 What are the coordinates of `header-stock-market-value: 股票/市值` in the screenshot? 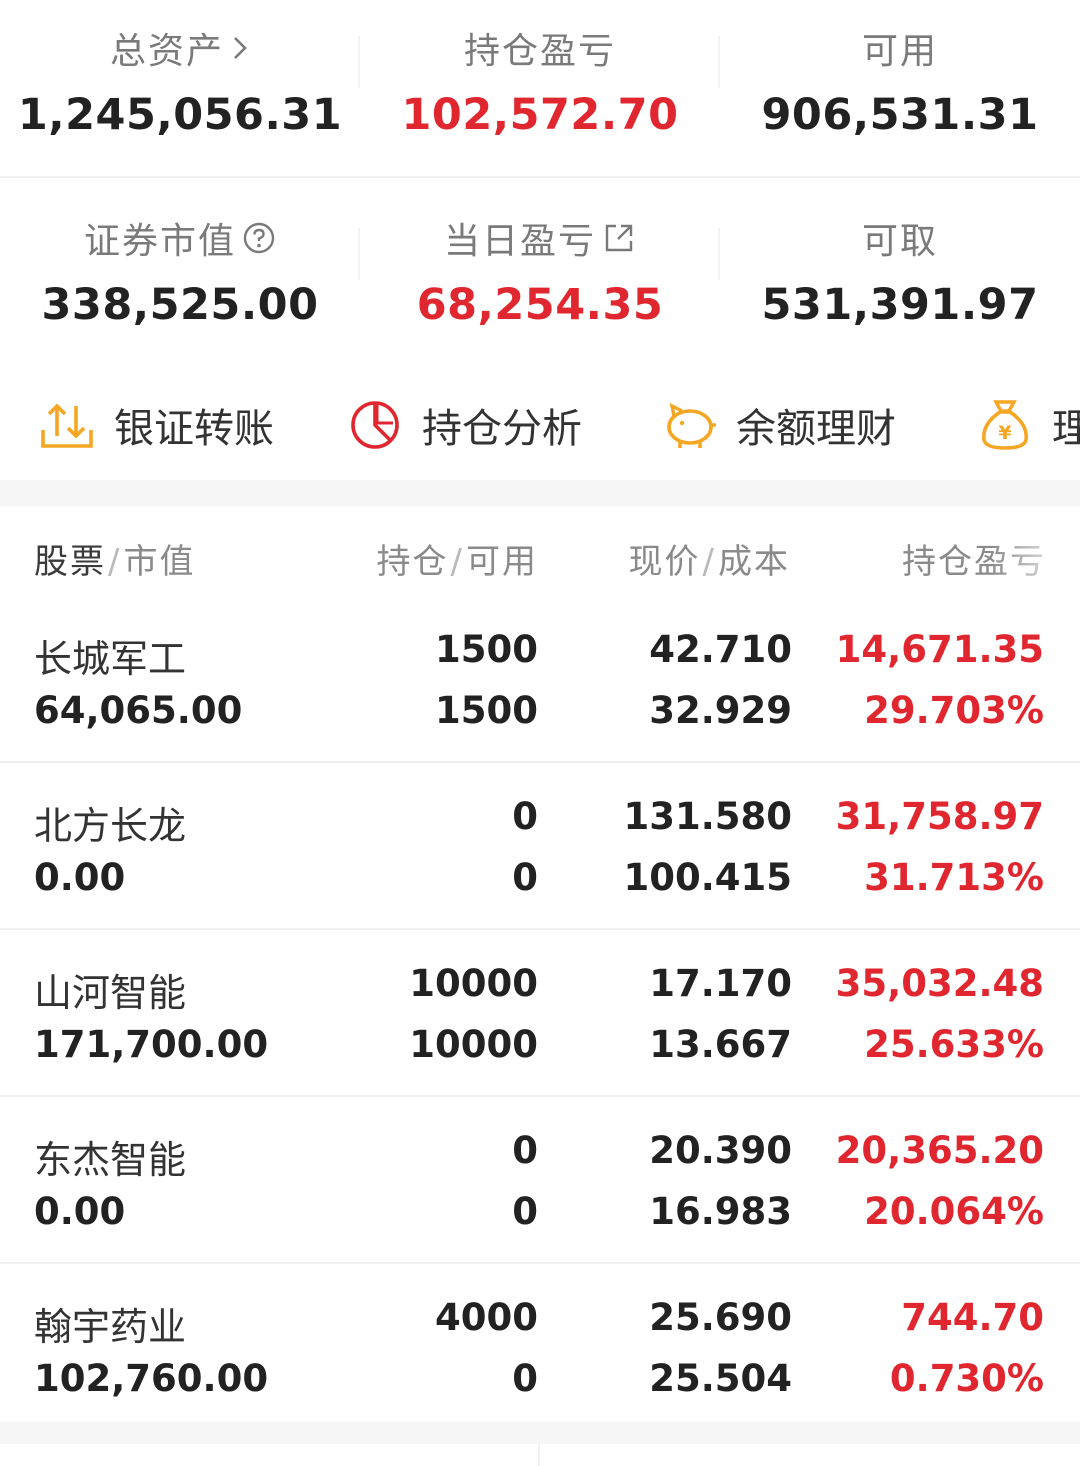 It's located at (114, 558).